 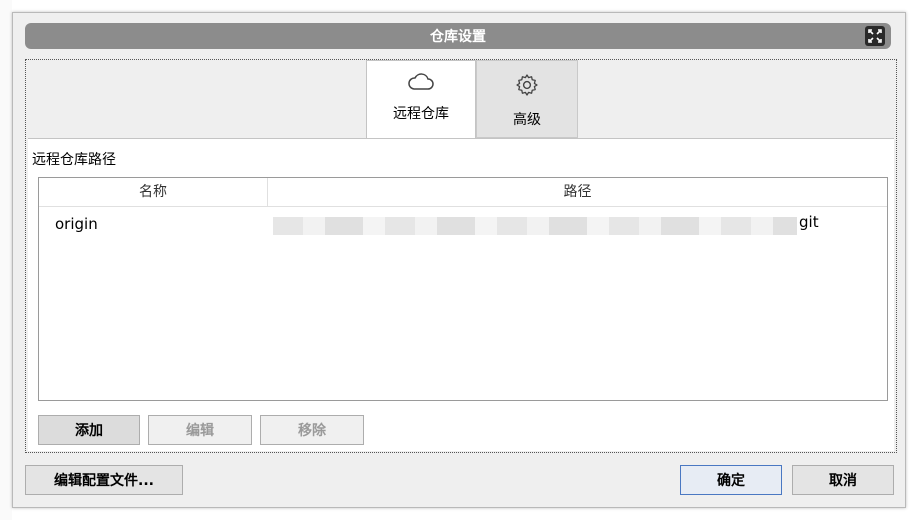 I want to click on tab-remote-repository: 远程仓库, so click(x=421, y=99).